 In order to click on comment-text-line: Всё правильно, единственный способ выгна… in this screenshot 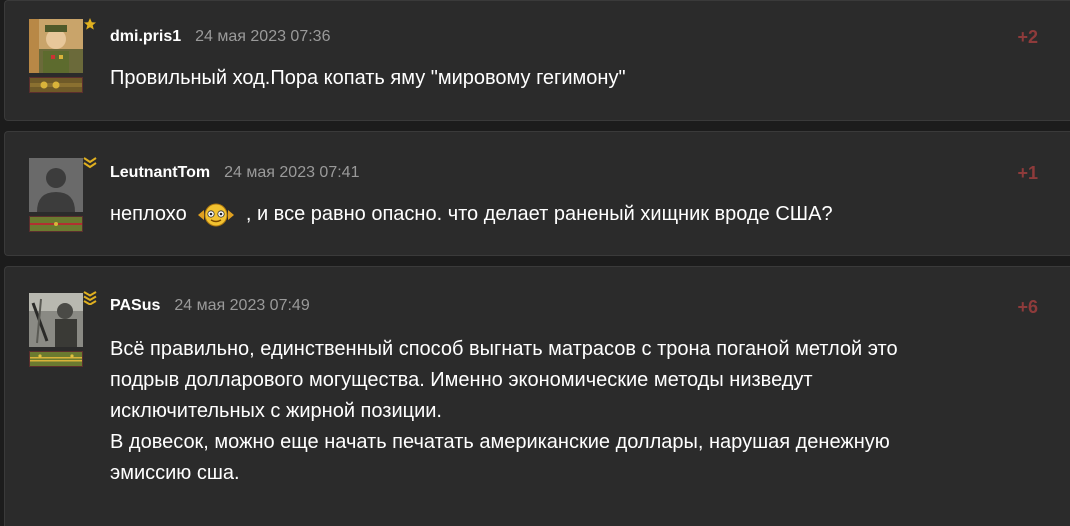, I will do `click(504, 349)`.